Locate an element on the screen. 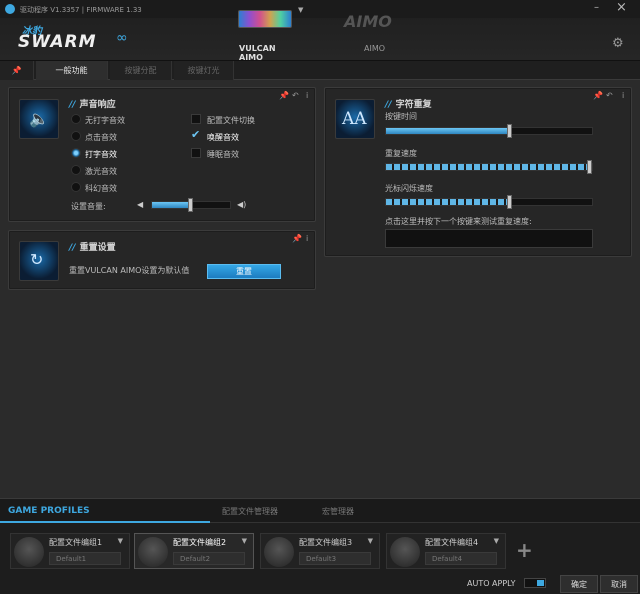 The image size is (640, 594). profile-default: Default1 is located at coordinates (85, 558).